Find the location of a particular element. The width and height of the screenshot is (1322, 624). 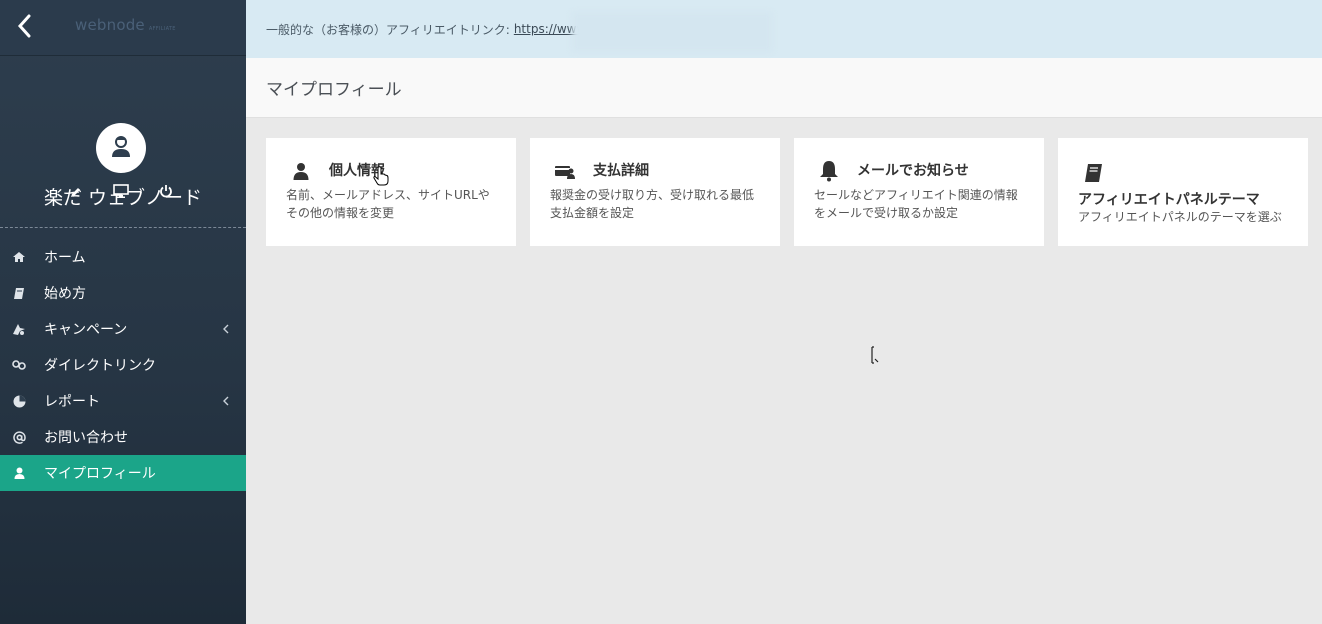

card-description: セールなどアフィリエイト関連の情報 をメールで受け取るか設定 is located at coordinates (916, 204).